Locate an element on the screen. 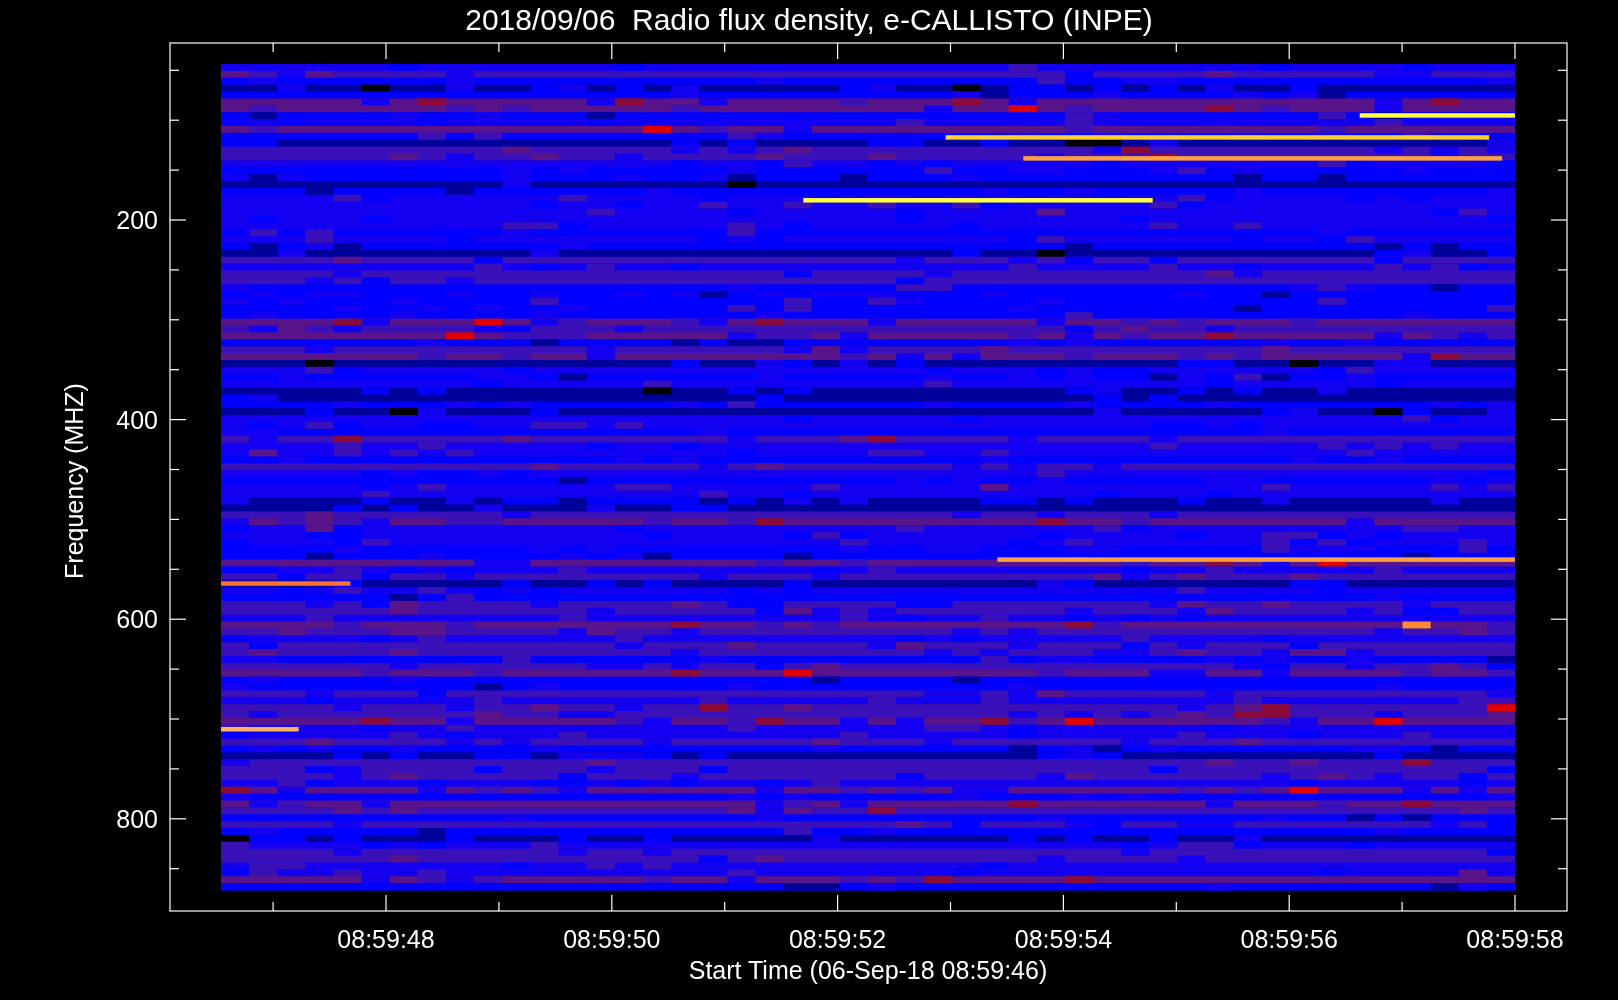 Image resolution: width=1618 pixels, height=1000 pixels. y-tick-label: 400 is located at coordinates (137, 419).